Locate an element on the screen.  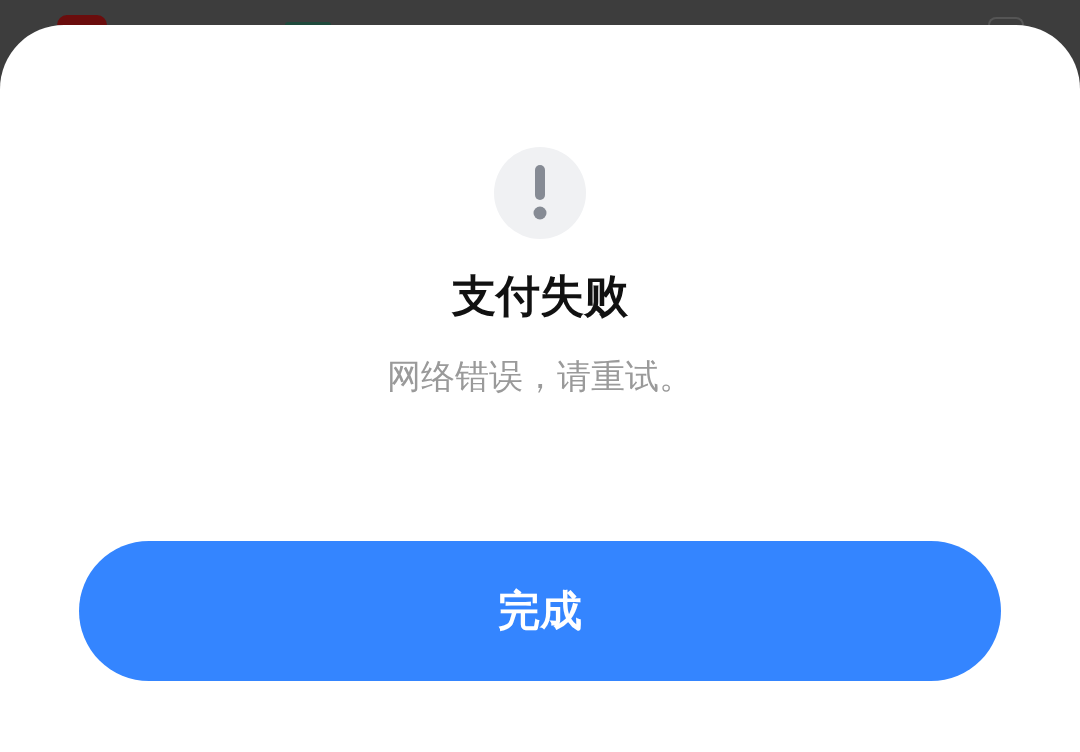
tag-icon is located at coordinates (308, 23).